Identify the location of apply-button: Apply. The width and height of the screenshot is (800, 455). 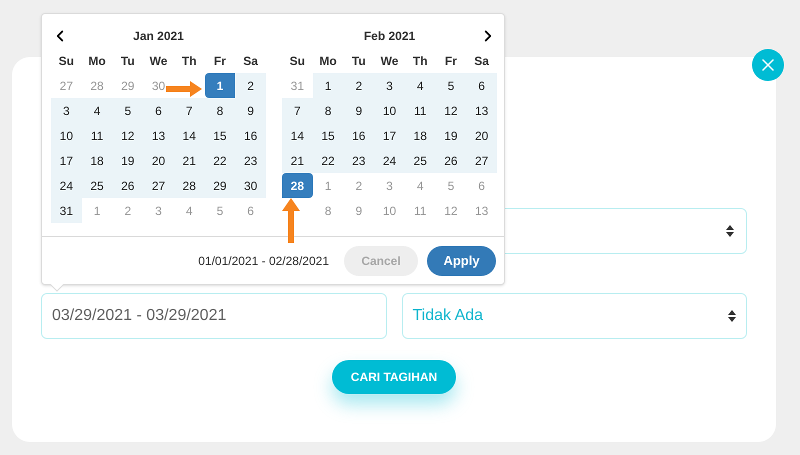
(461, 261).